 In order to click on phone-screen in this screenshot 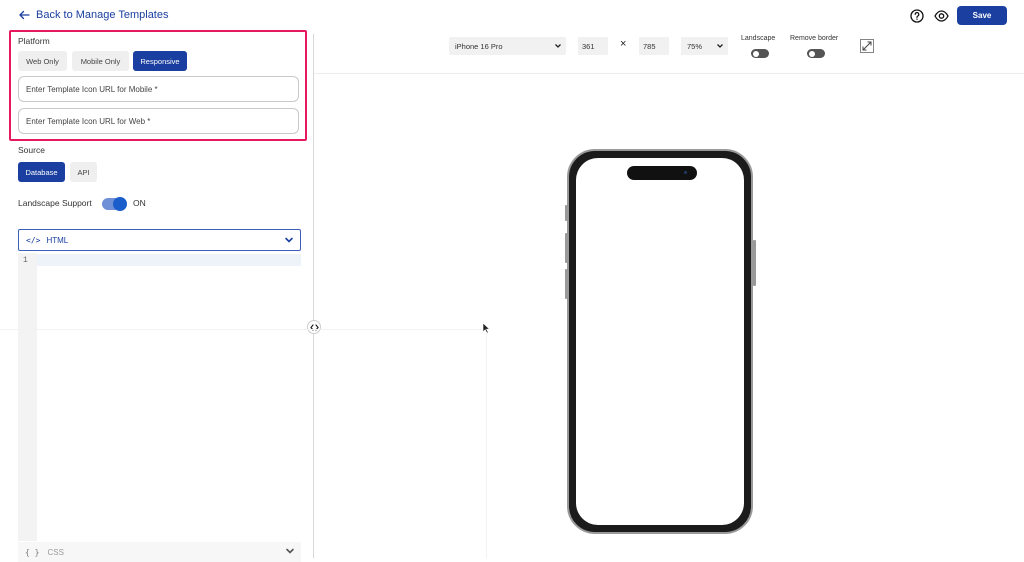, I will do `click(660, 341)`.